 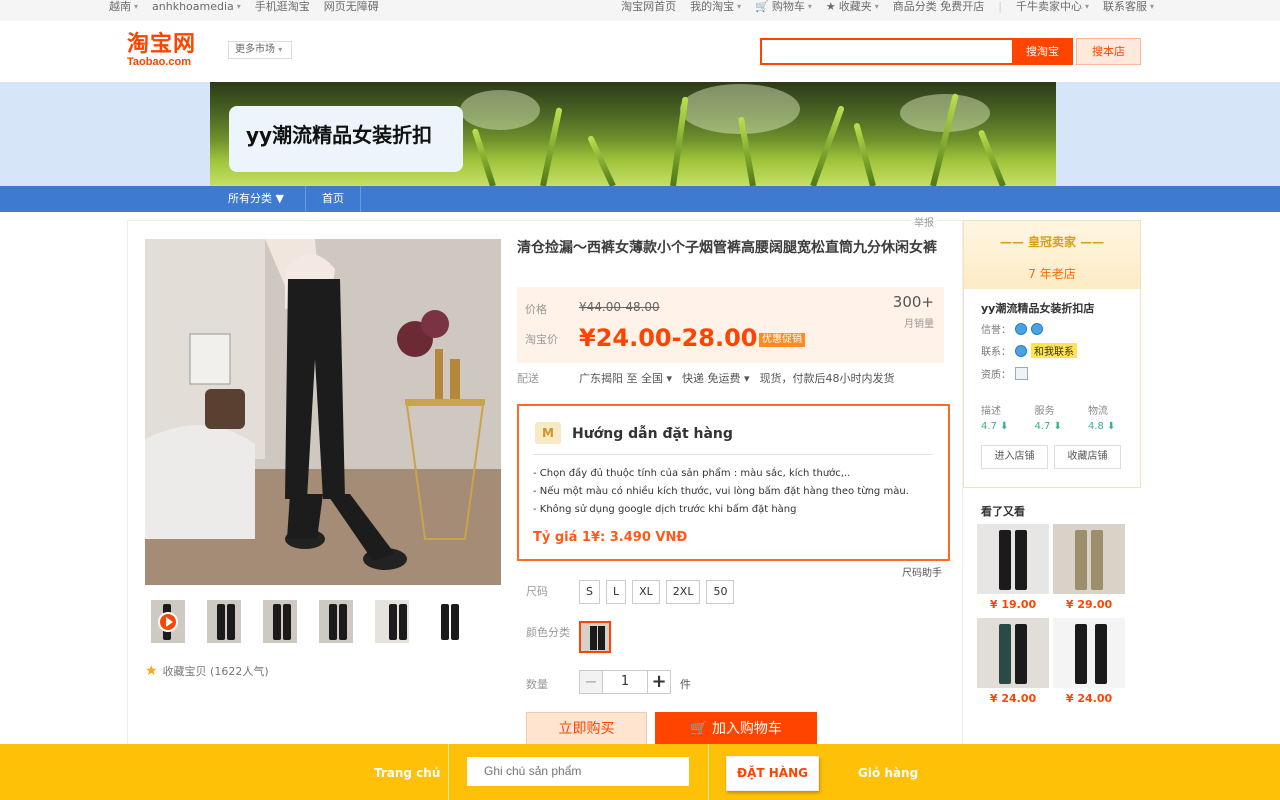 I want to click on seller-ratings: 描述 4.7 ⬇ 服务 4.7 ⬇ 物流 4.8 ⬇, so click(x=1048, y=417).